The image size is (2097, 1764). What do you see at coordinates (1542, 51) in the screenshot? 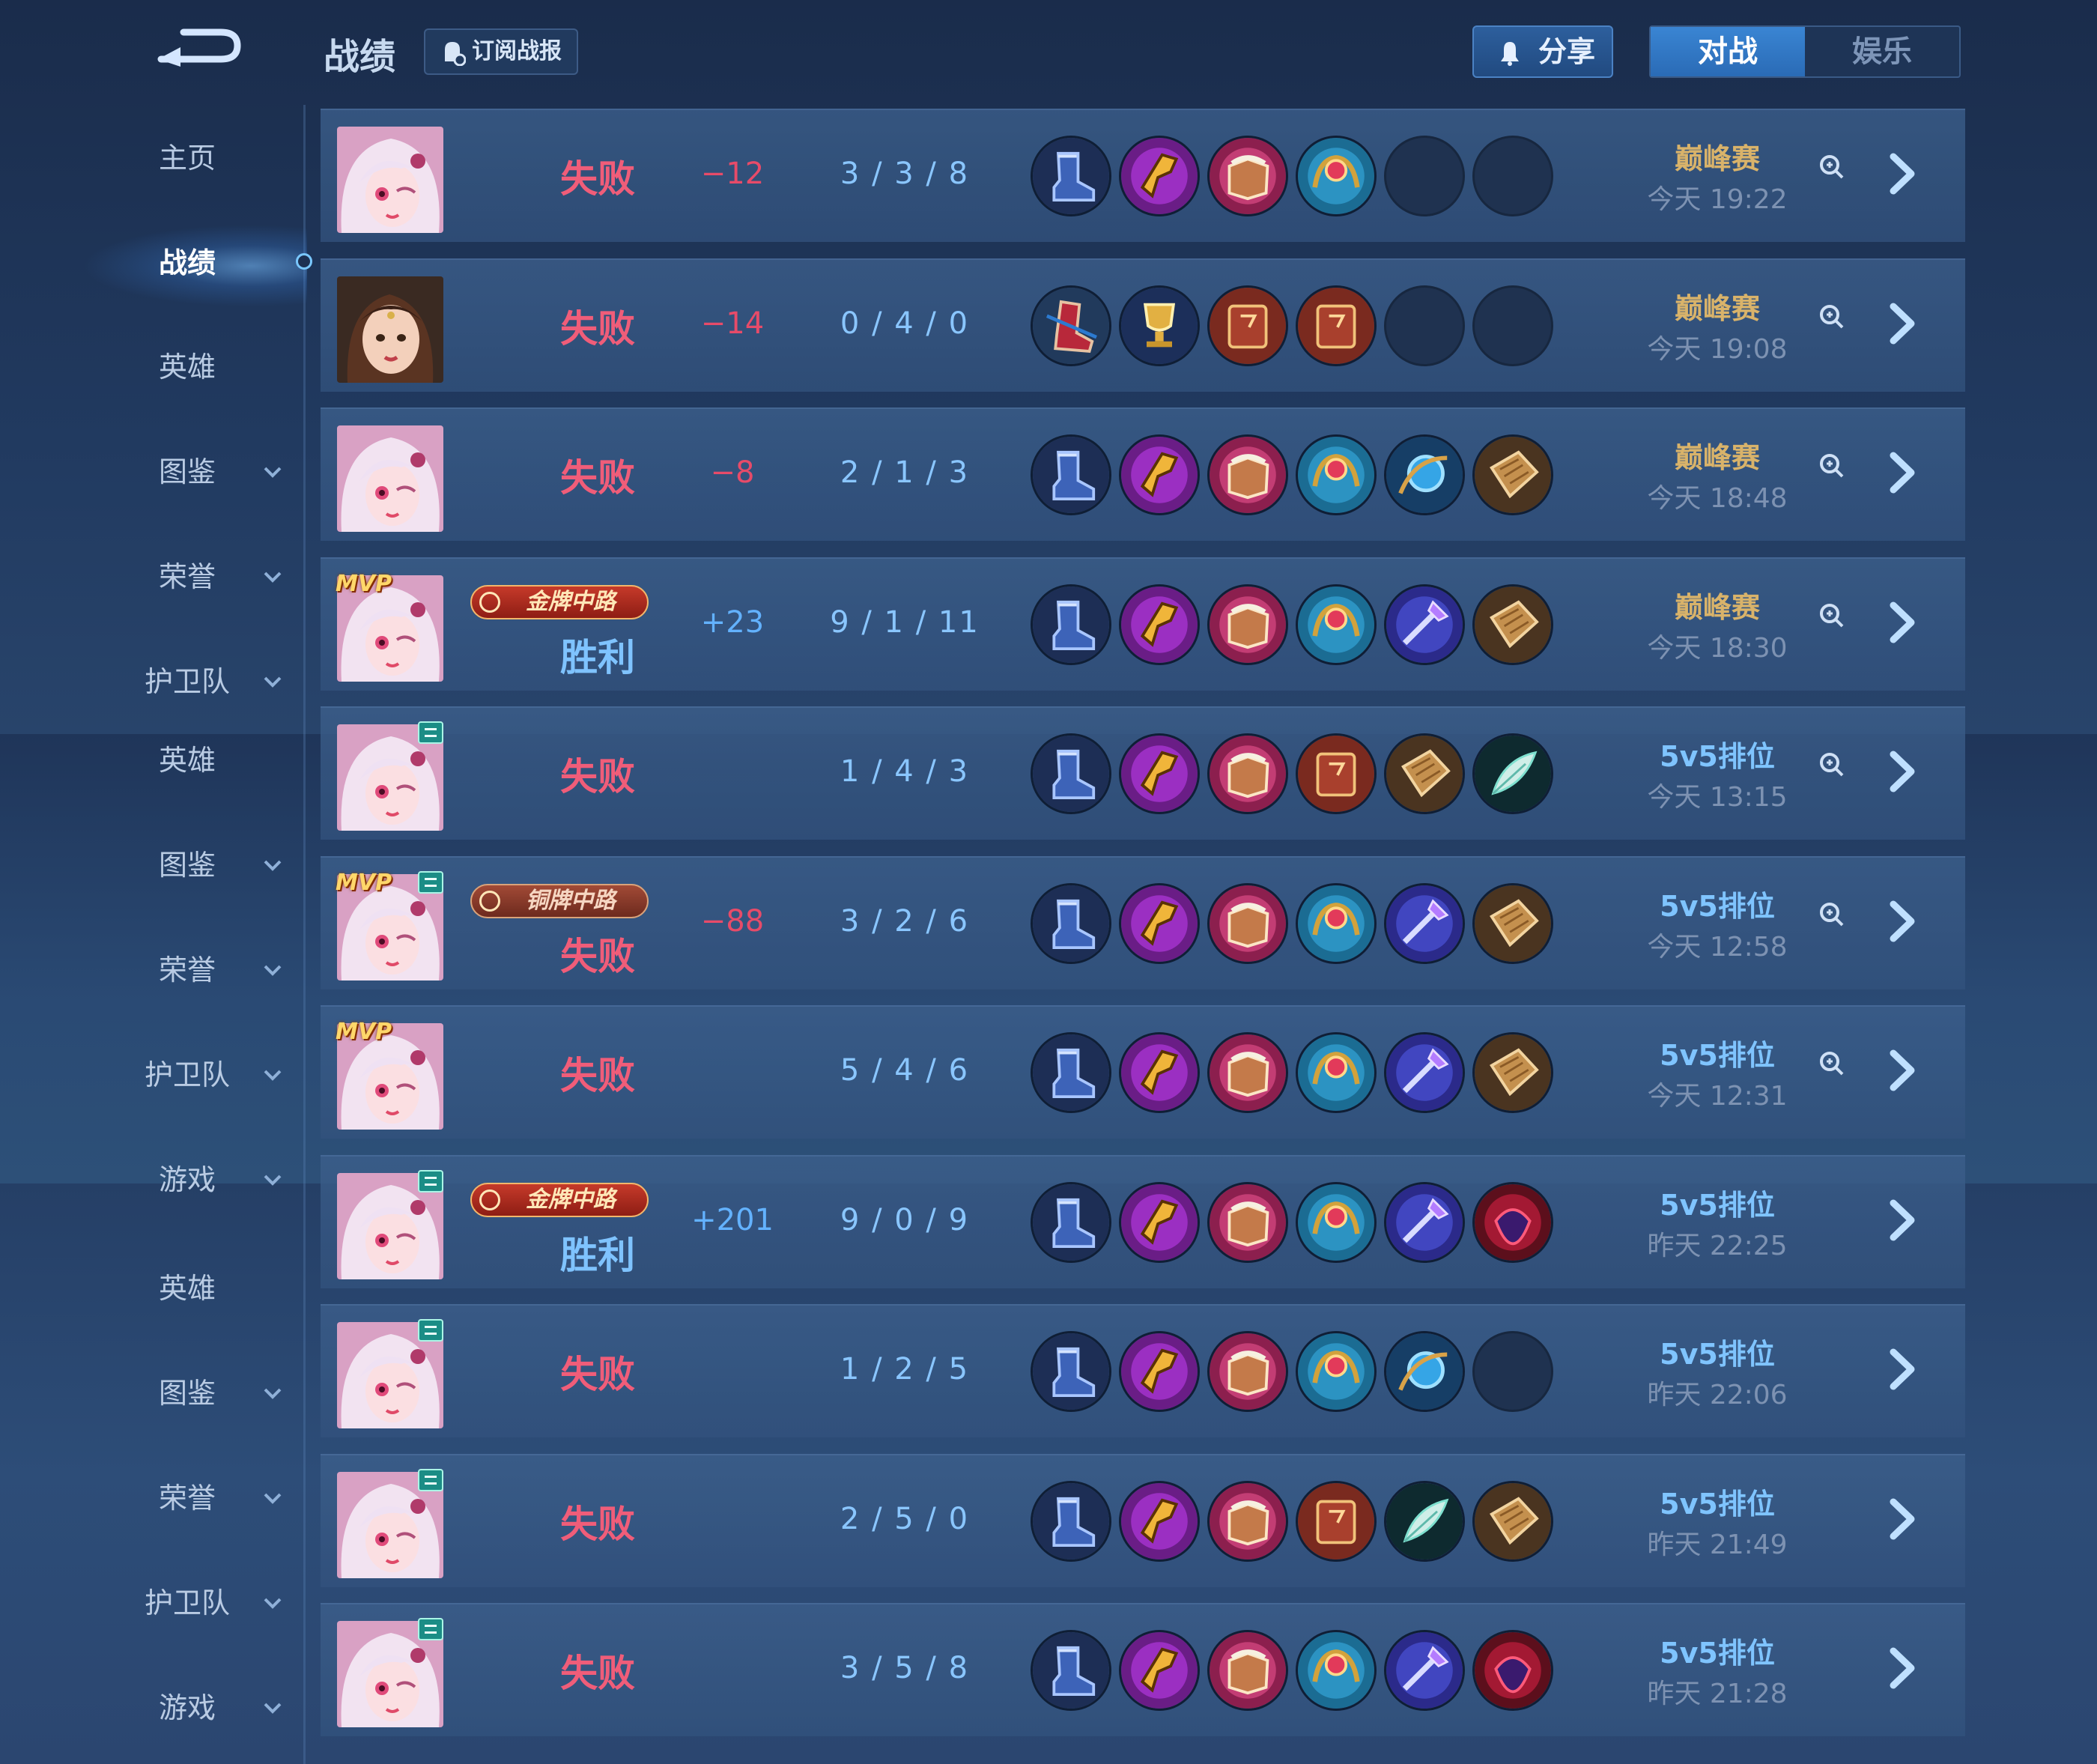
I see `share-button: 分享` at bounding box center [1542, 51].